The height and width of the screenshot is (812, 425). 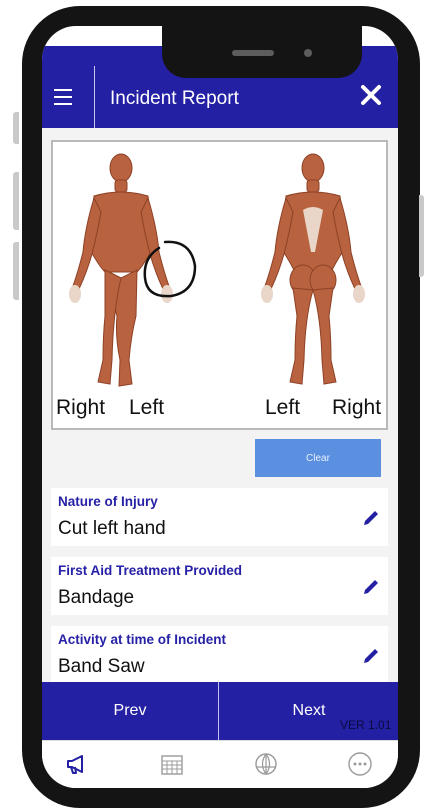 What do you see at coordinates (112, 528) in the screenshot?
I see `field-value: Cut left hand` at bounding box center [112, 528].